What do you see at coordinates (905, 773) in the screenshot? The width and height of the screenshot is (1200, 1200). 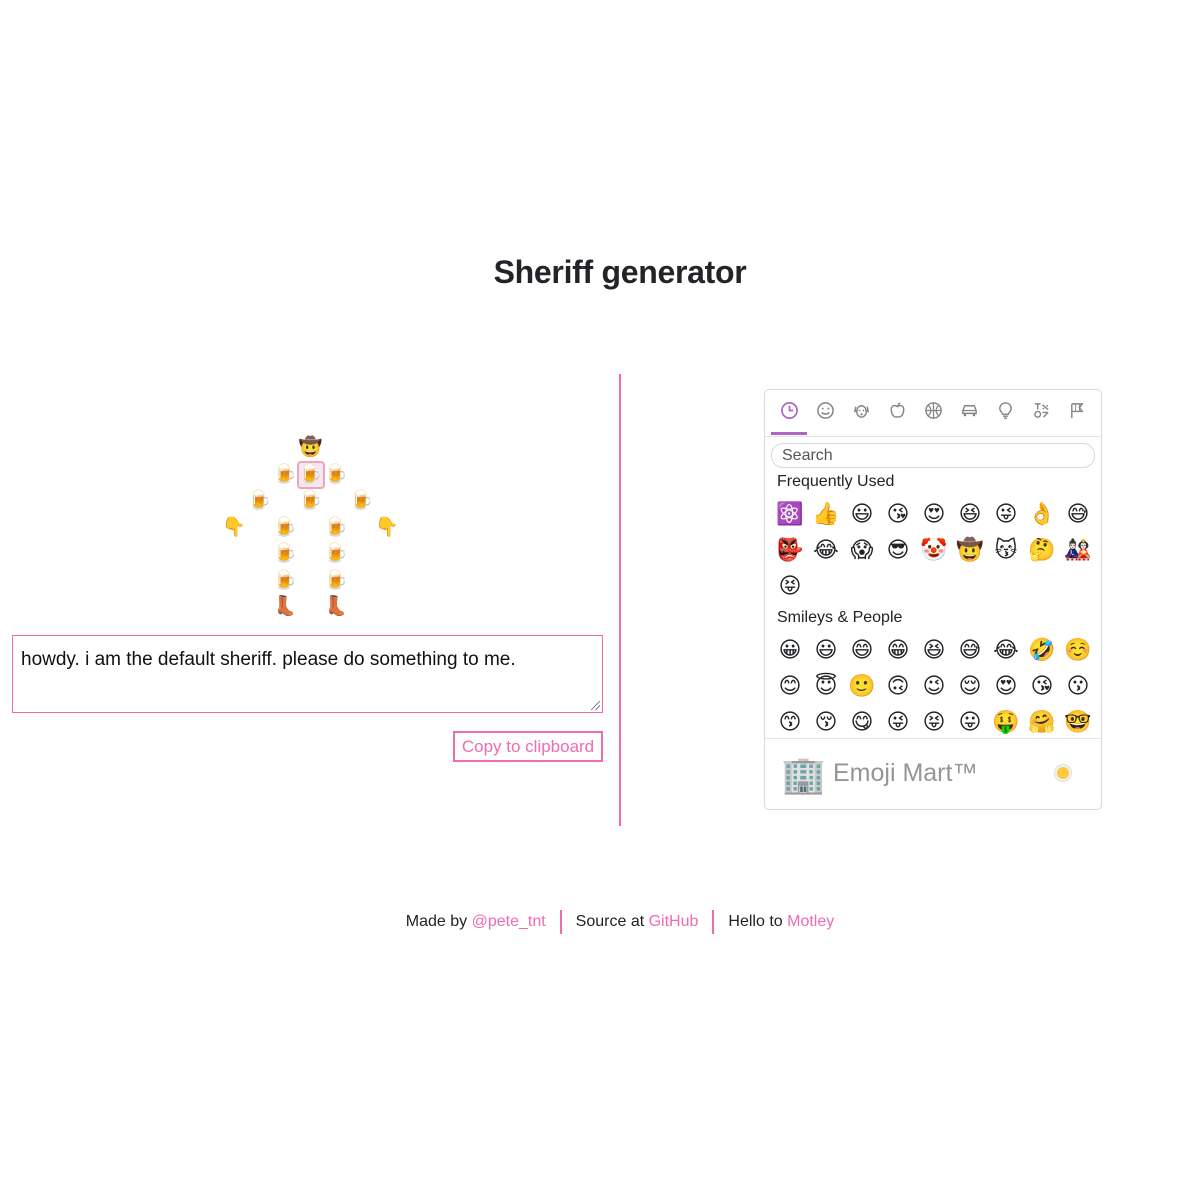 I see `preview-name: Emoji Mart™` at bounding box center [905, 773].